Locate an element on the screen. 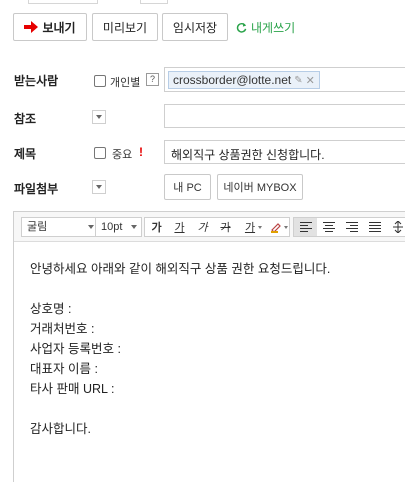  cc-dropdown is located at coordinates (99, 117).